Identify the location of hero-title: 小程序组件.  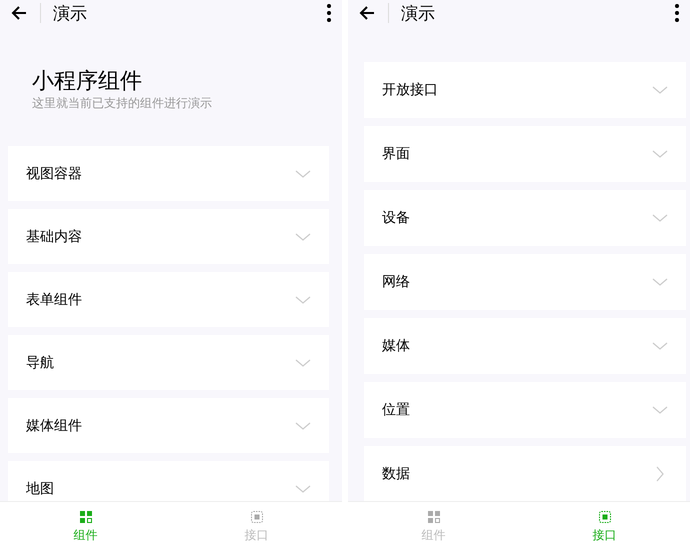
(87, 82).